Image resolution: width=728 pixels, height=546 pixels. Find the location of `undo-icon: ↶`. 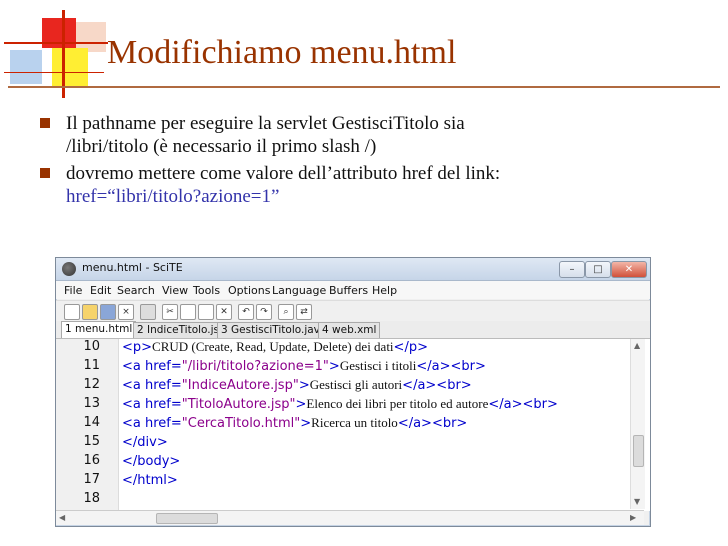

undo-icon: ↶ is located at coordinates (246, 312).